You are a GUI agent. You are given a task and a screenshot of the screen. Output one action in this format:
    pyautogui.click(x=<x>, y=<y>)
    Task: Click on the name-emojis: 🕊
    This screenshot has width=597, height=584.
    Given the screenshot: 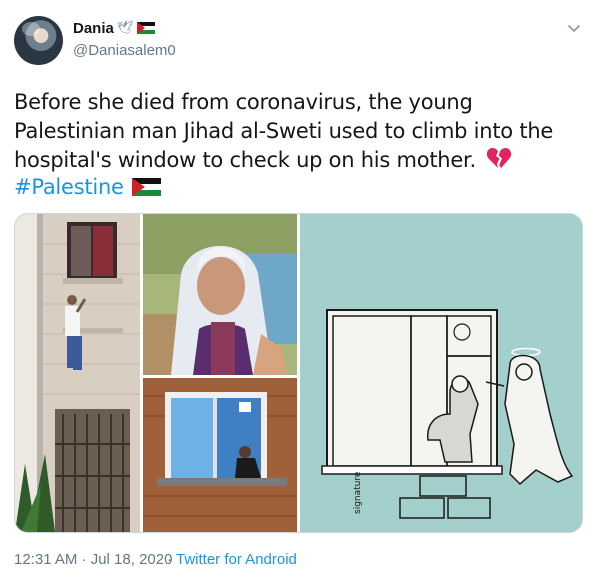 What is the action you would take?
    pyautogui.click(x=136, y=28)
    